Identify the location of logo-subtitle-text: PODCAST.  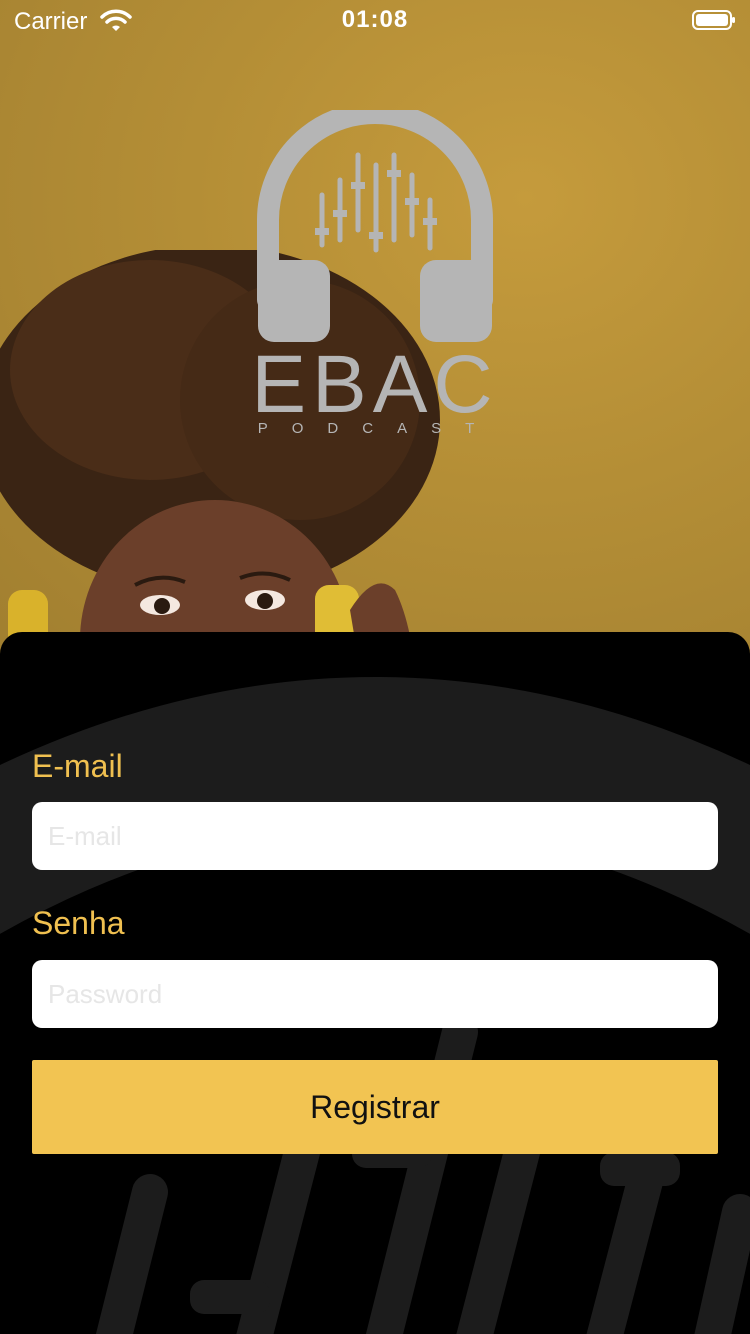
(378, 428).